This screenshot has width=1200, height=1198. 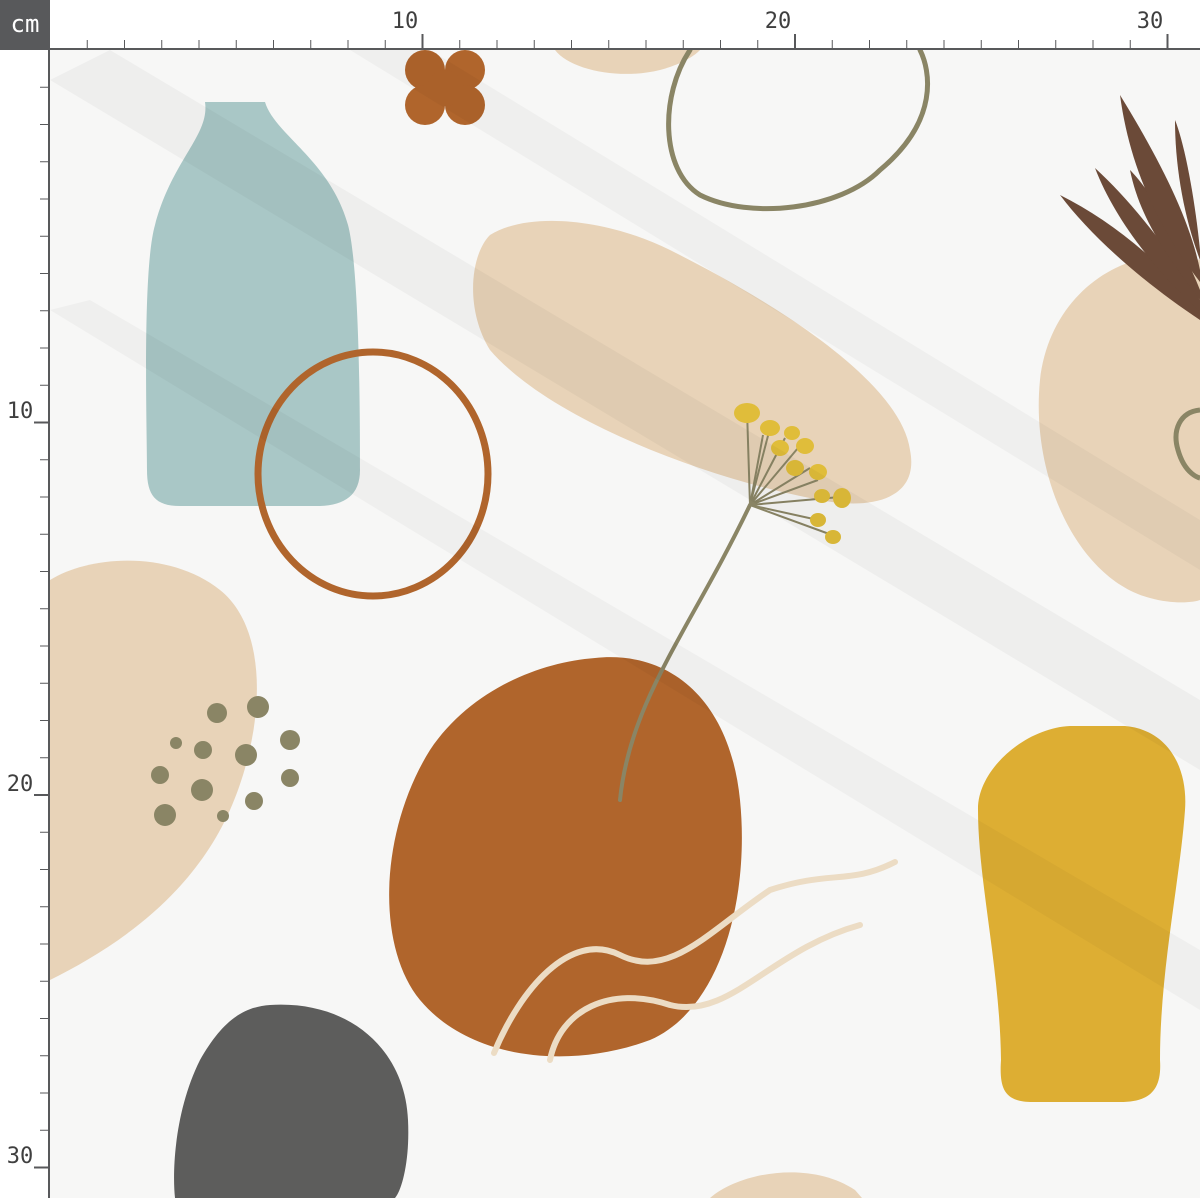 I want to click on top-ruler: 10 20 30, so click(x=625, y=25).